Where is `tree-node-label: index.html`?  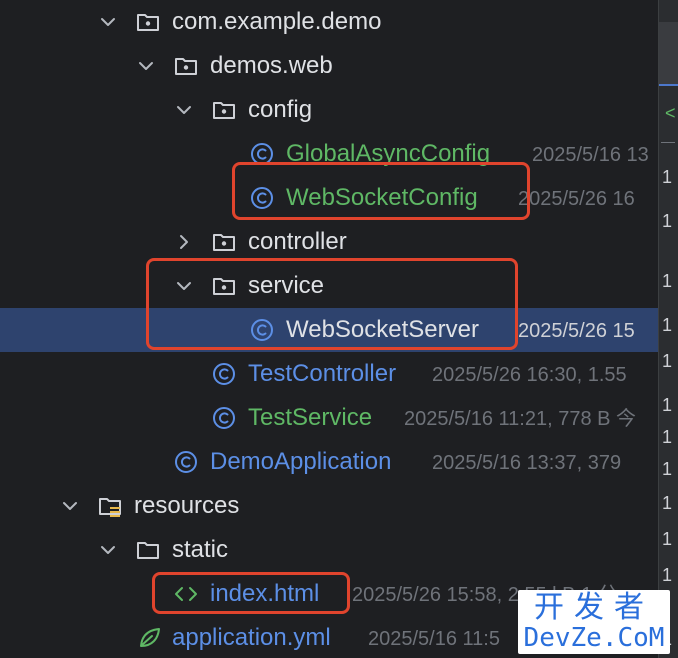 tree-node-label: index.html is located at coordinates (265, 593).